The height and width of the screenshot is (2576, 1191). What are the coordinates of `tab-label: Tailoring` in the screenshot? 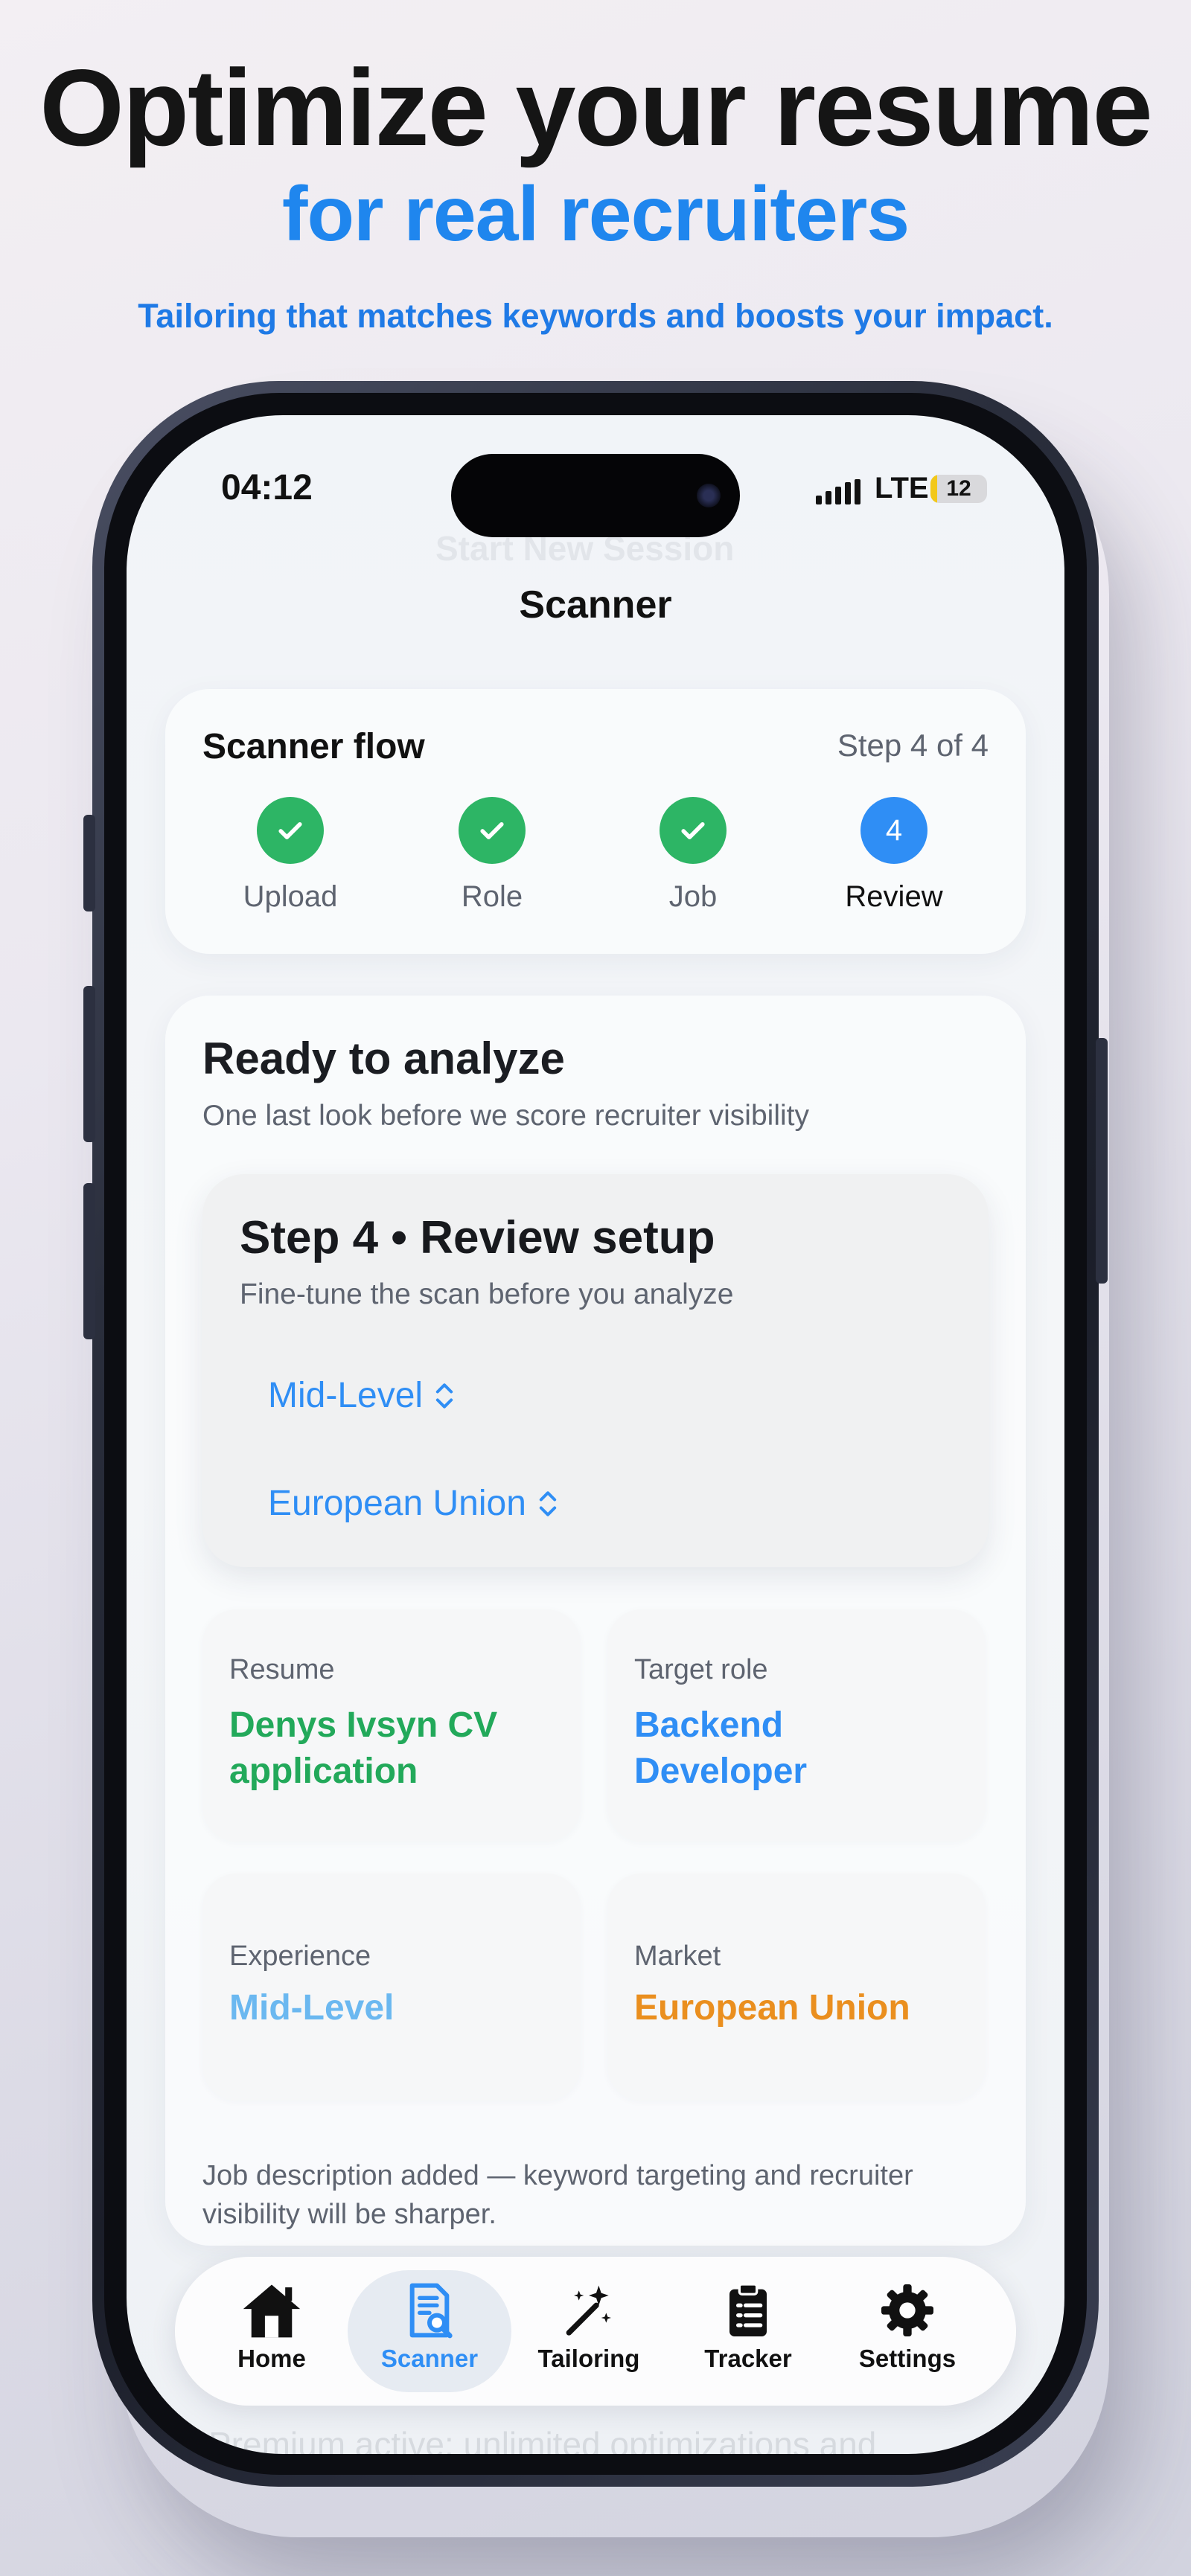 It's located at (588, 2358).